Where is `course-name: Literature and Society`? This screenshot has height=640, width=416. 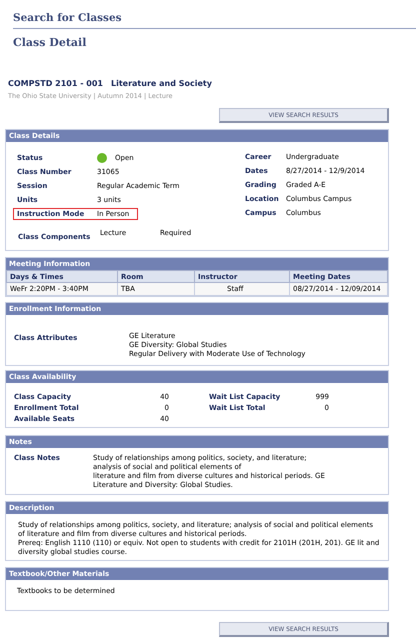 course-name: Literature and Society is located at coordinates (161, 83).